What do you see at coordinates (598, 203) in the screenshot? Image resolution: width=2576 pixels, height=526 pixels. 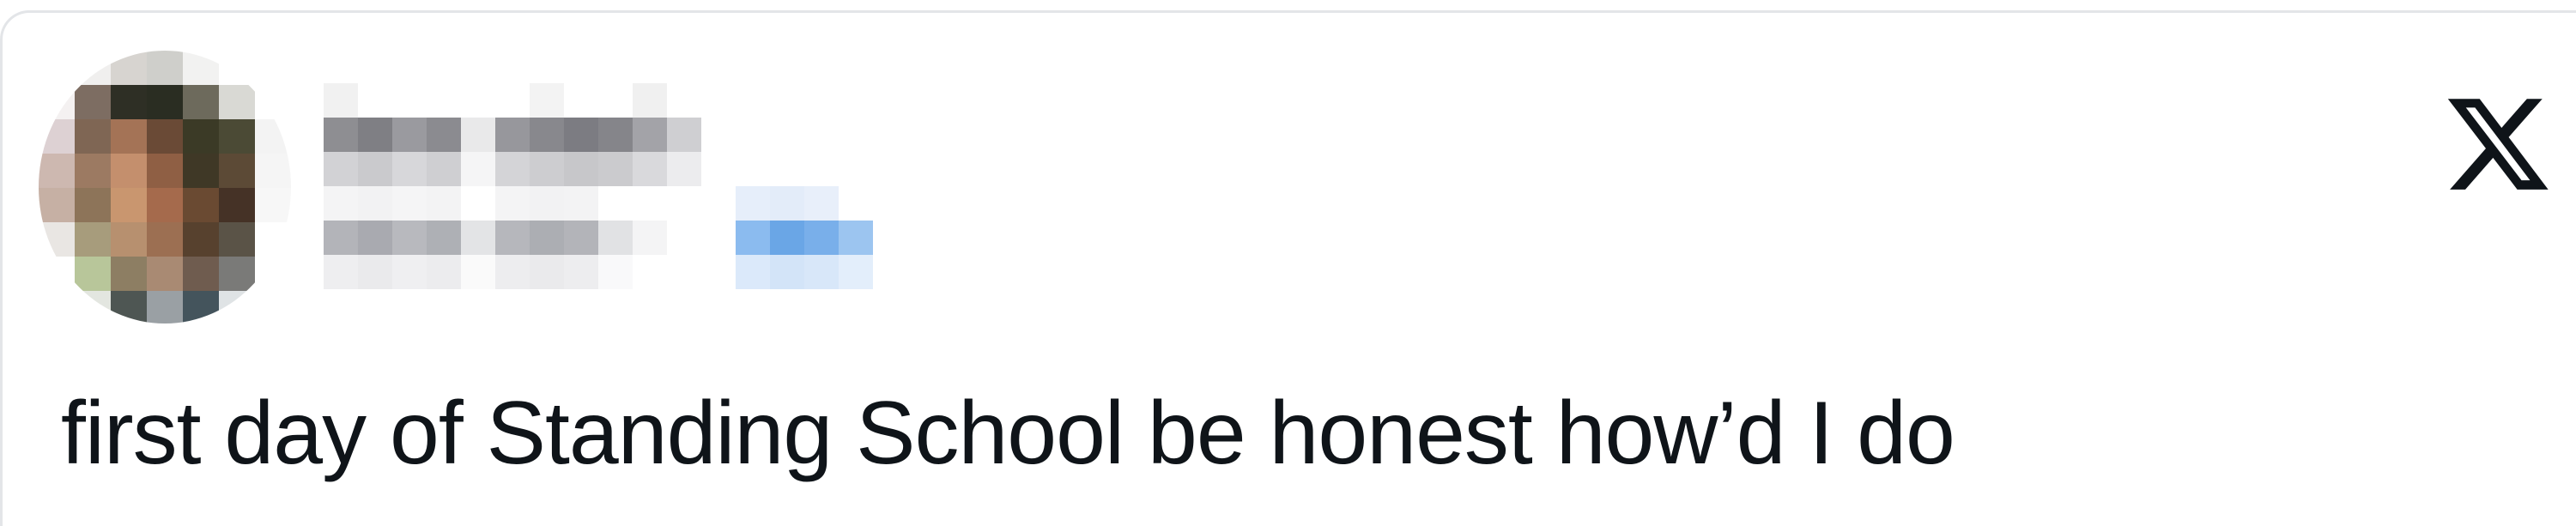 I see `author-handle-top` at bounding box center [598, 203].